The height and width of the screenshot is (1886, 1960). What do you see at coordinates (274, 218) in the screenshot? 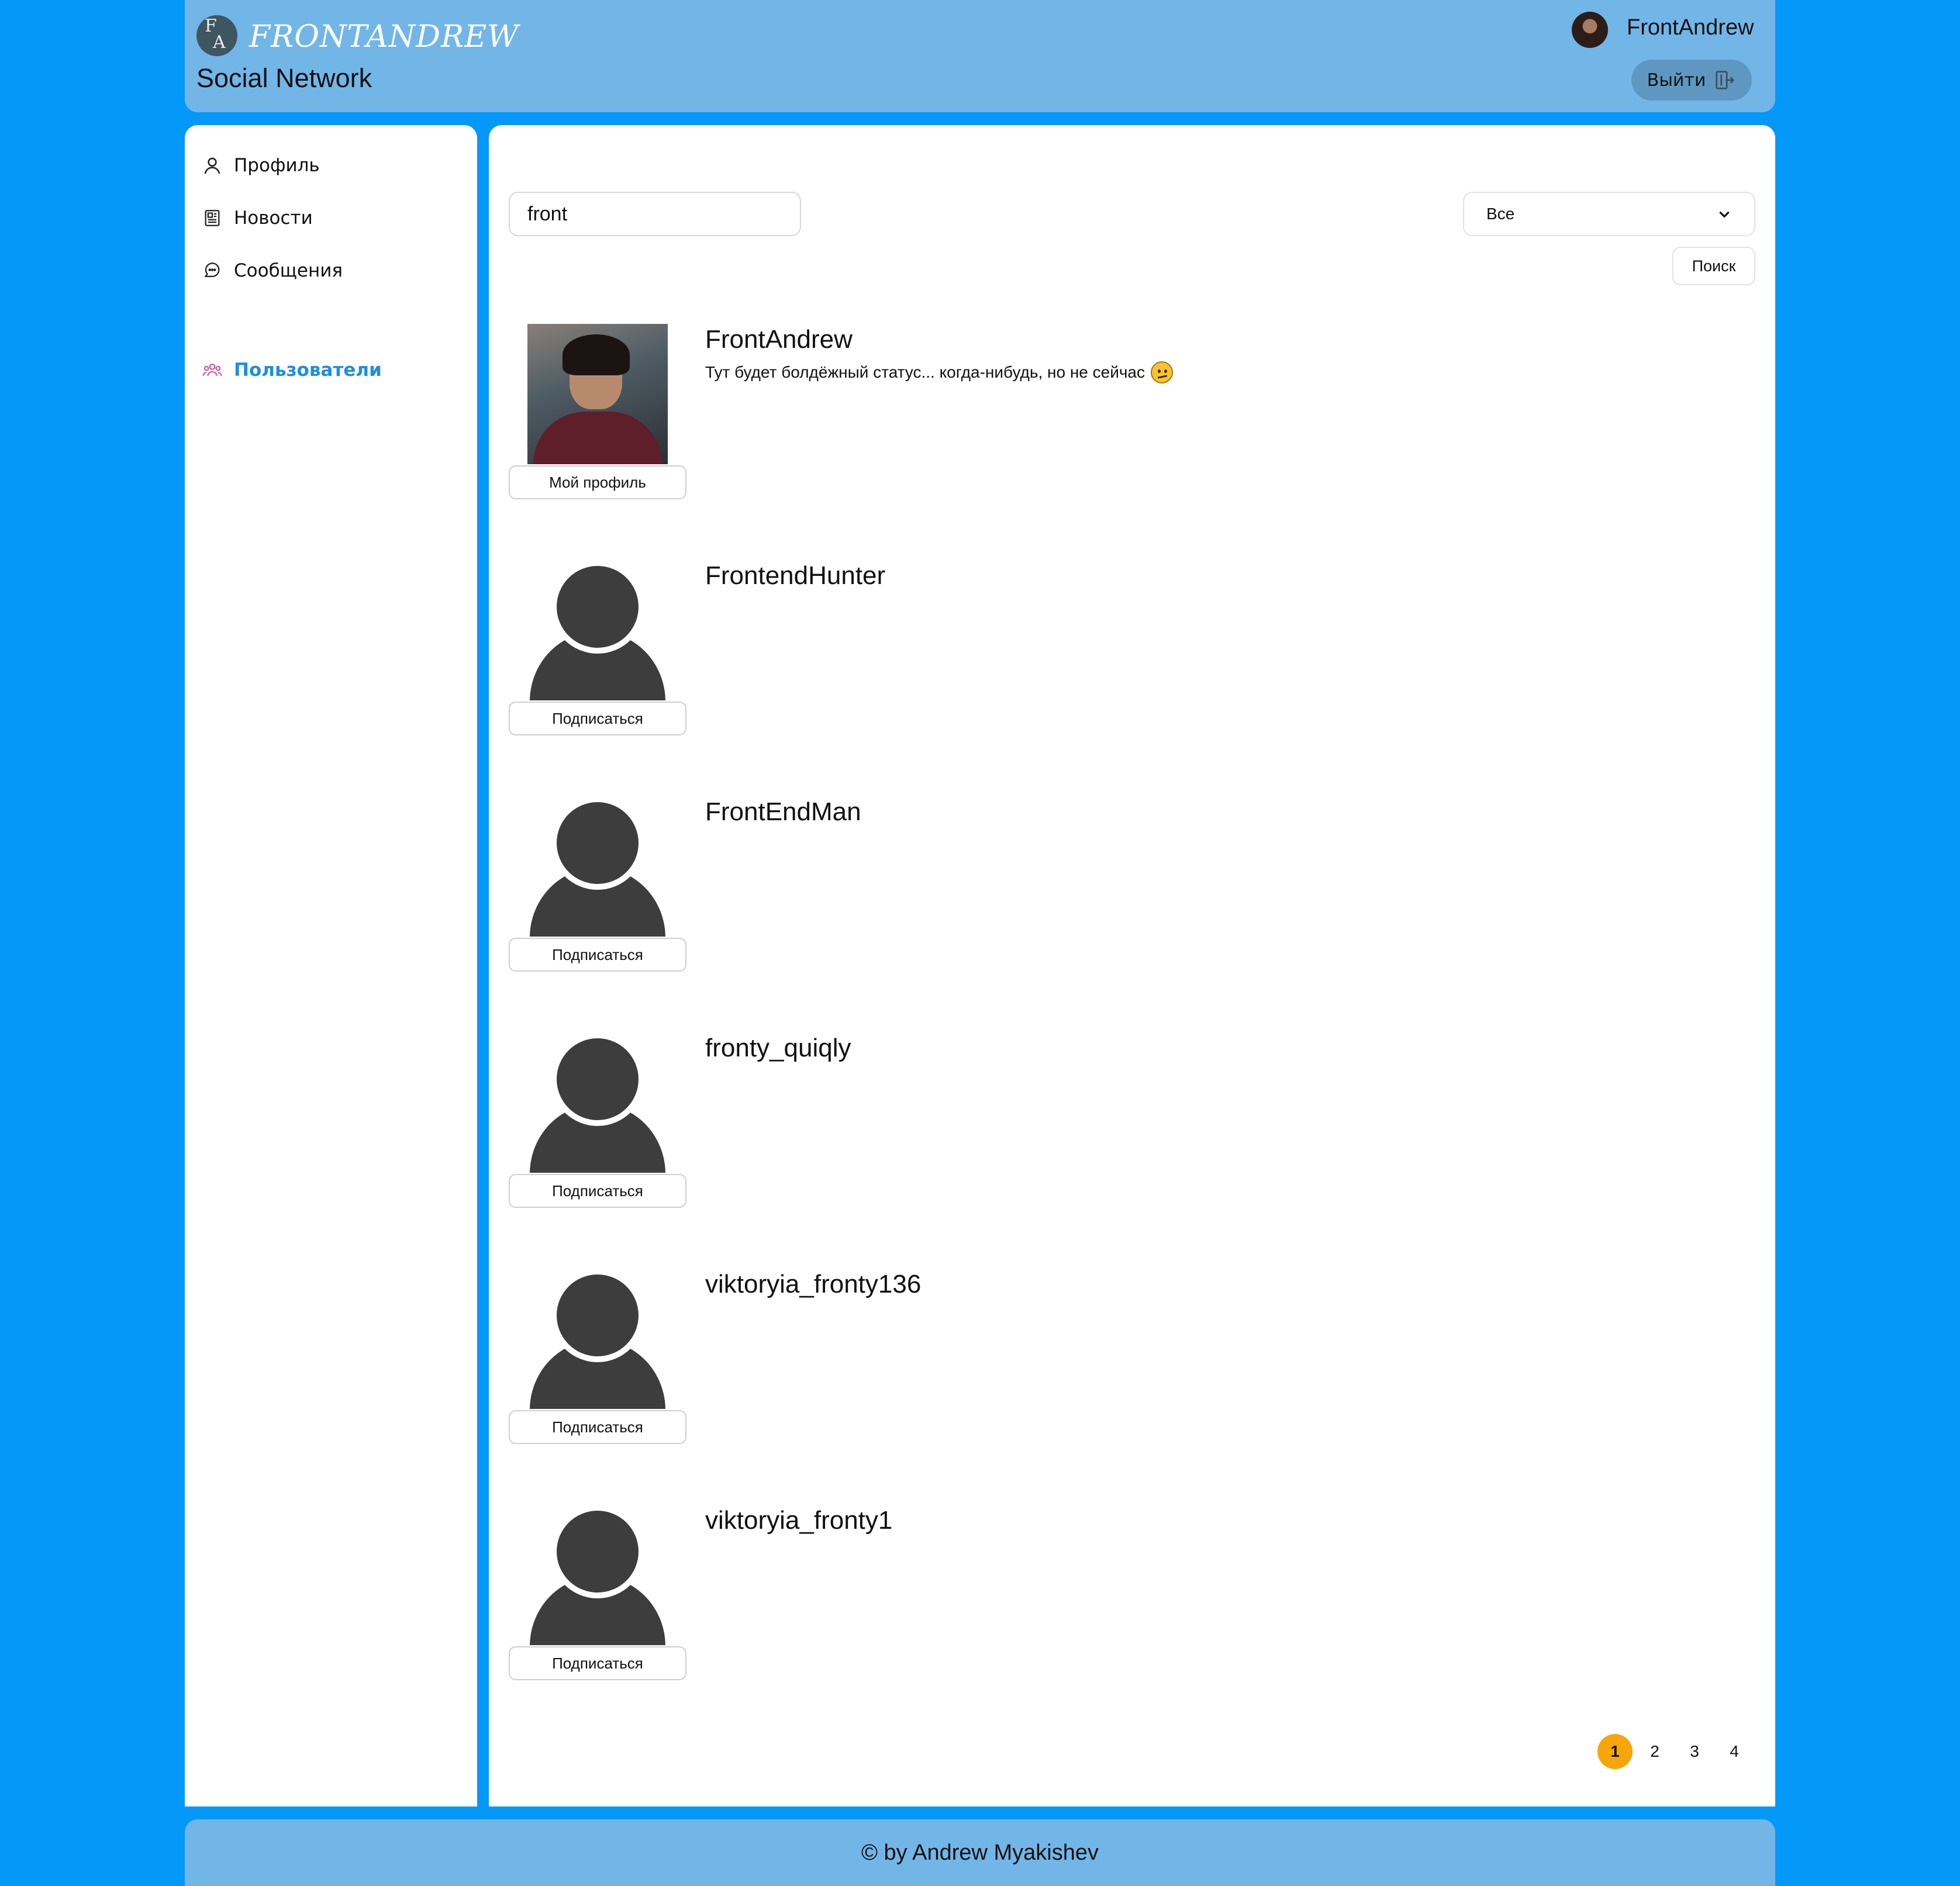
I see `sidebar-item-label: Новости` at bounding box center [274, 218].